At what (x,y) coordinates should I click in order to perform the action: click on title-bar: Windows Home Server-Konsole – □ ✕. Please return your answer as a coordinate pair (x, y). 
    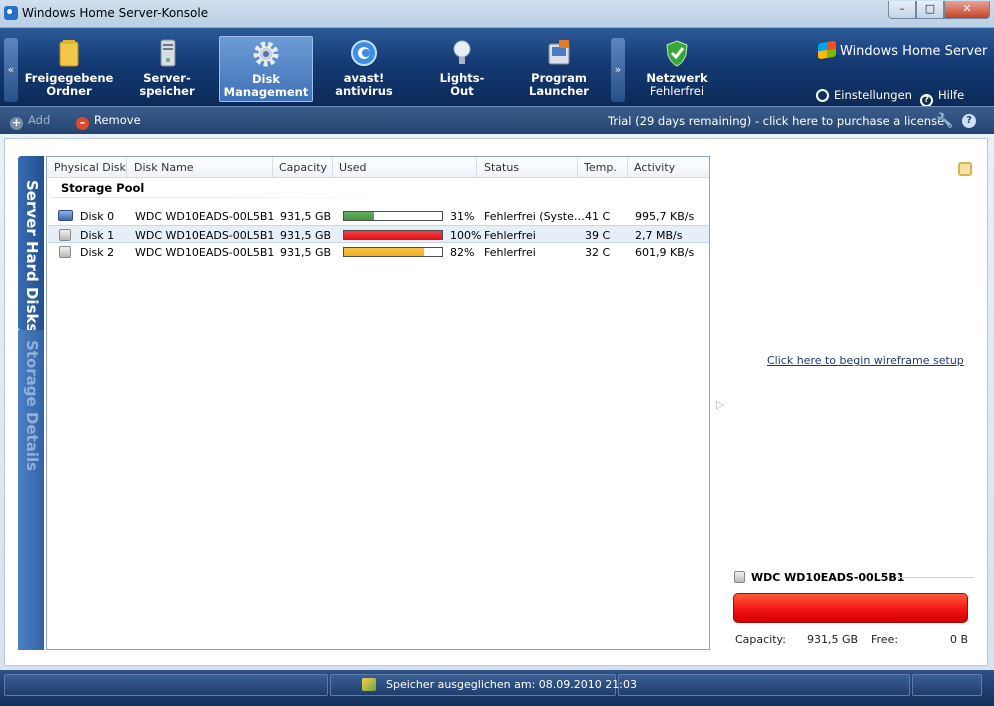
    Looking at the image, I should click on (497, 14).